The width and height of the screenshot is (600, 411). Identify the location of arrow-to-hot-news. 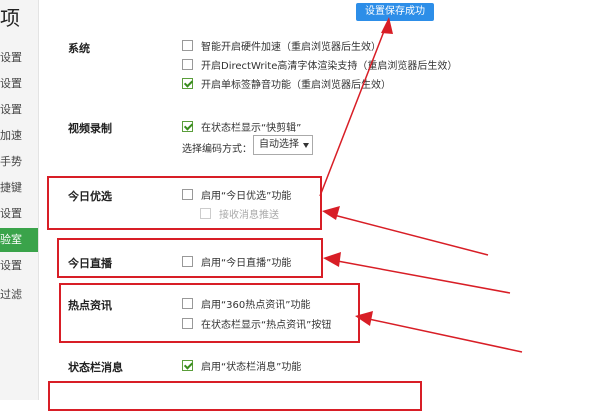
(443, 335).